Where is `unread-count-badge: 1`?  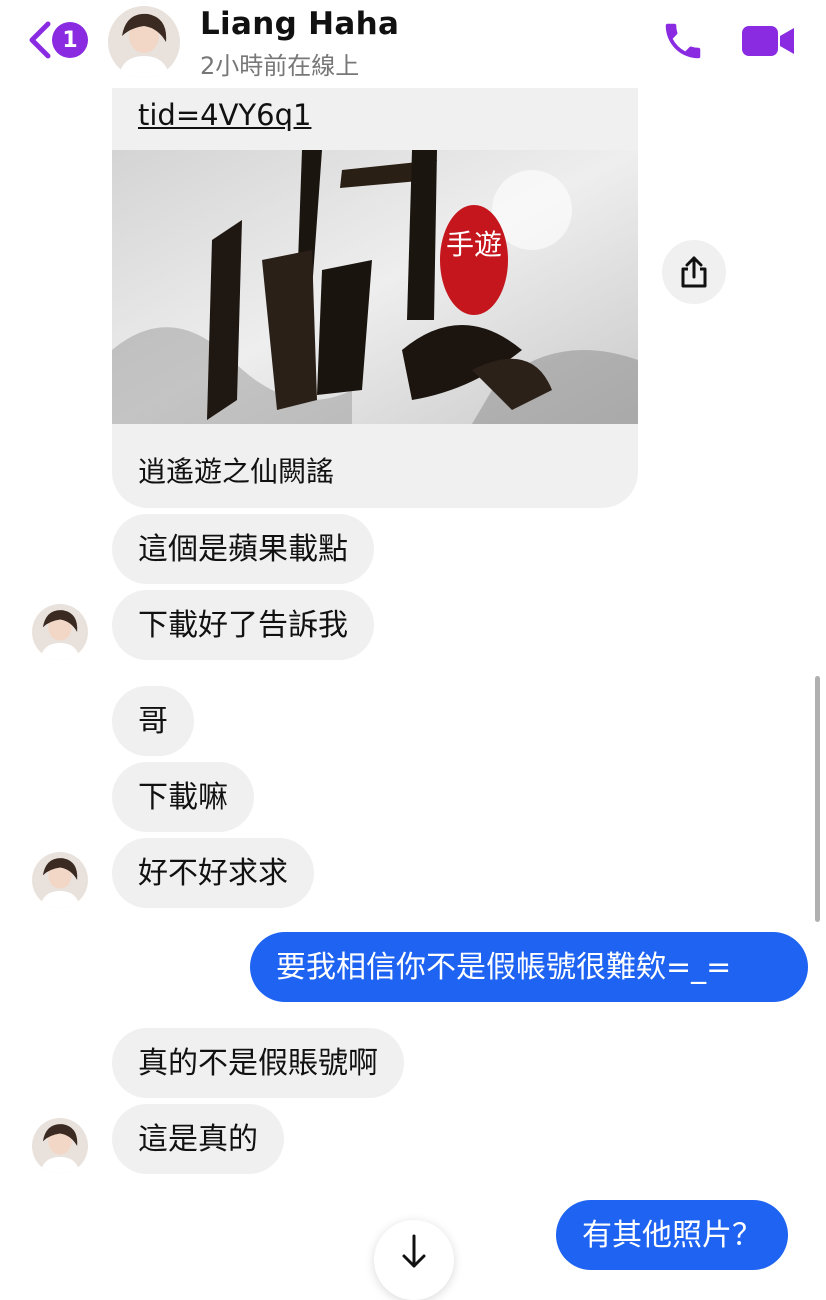
unread-count-badge: 1 is located at coordinates (70, 40).